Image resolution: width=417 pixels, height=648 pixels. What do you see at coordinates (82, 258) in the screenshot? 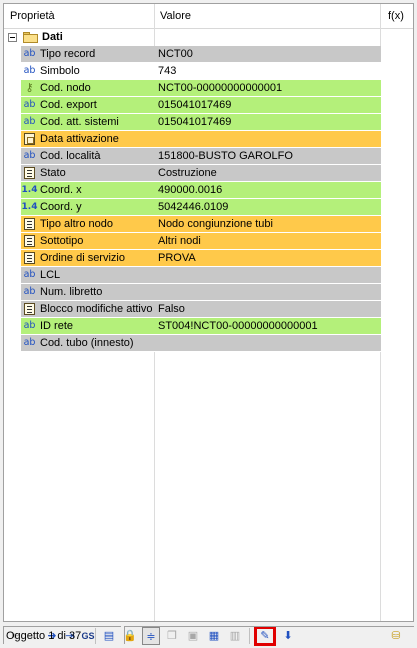
I see `property-name: Ordine di servizio` at bounding box center [82, 258].